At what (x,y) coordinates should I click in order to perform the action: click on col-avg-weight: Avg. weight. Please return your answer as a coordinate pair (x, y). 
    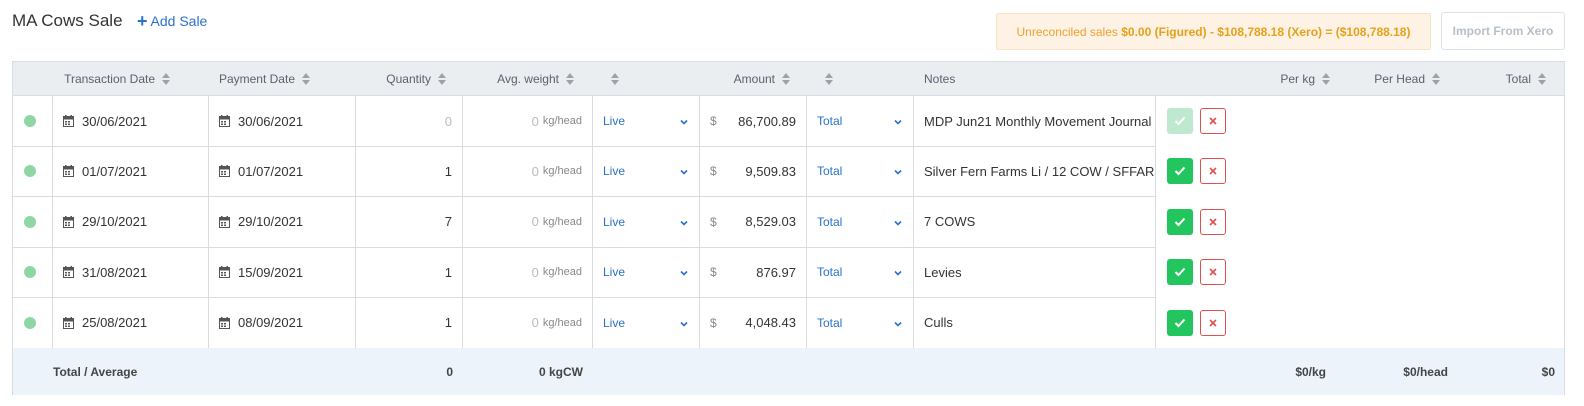
    Looking at the image, I should click on (529, 79).